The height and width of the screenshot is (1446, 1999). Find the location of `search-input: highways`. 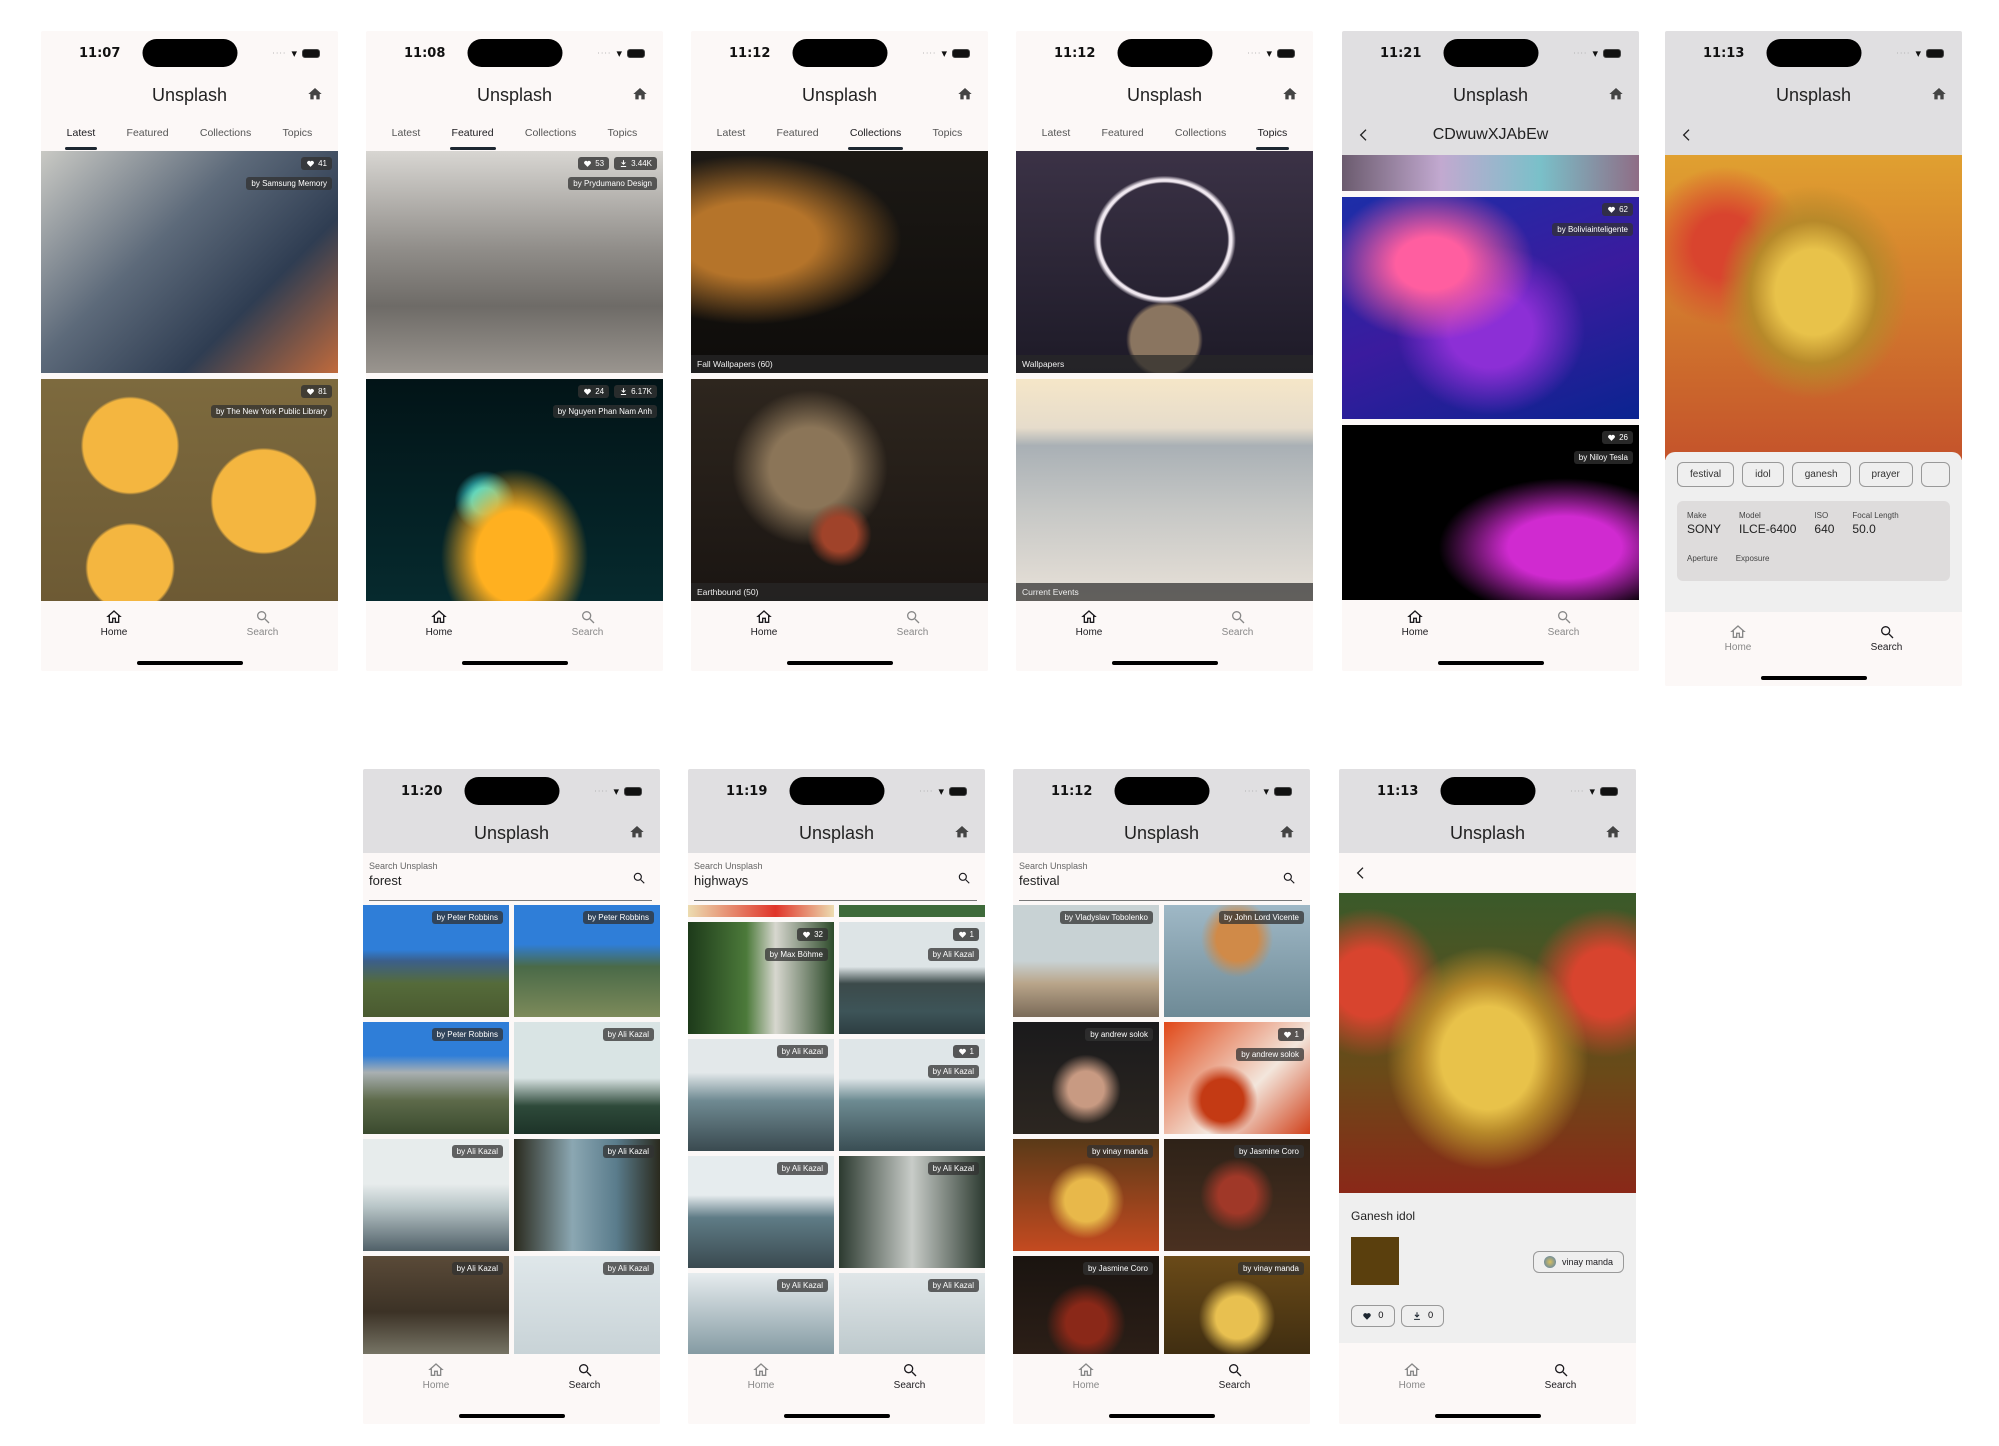

search-input: highways is located at coordinates (834, 880).